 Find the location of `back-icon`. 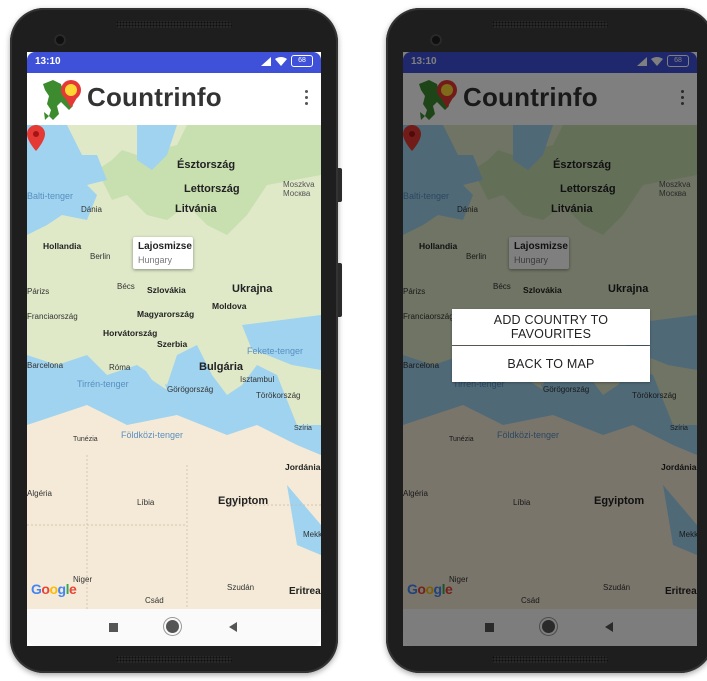

back-icon is located at coordinates (233, 627).